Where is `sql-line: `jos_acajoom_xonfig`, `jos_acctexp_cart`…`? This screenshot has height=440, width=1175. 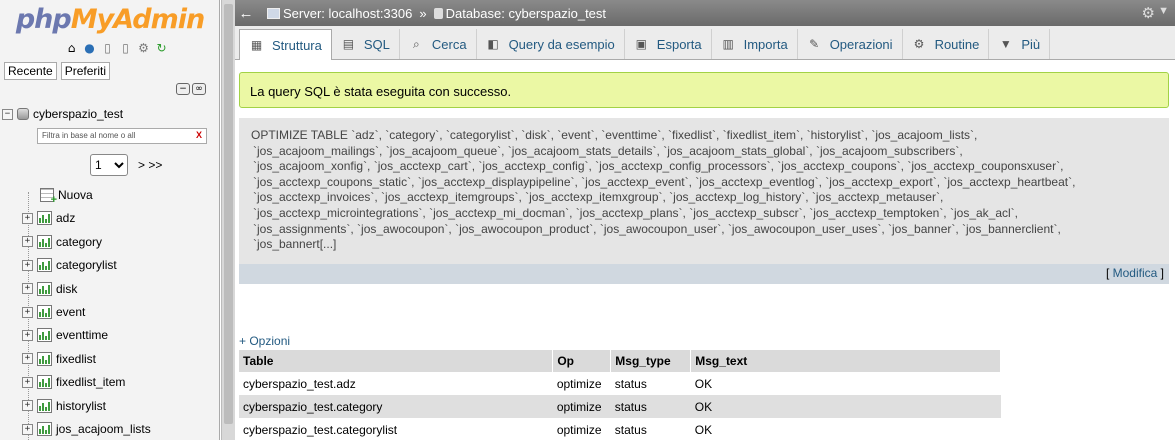 sql-line: `jos_acajoom_xonfig`, `jos_acctexp_cart`… is located at coordinates (658, 166).